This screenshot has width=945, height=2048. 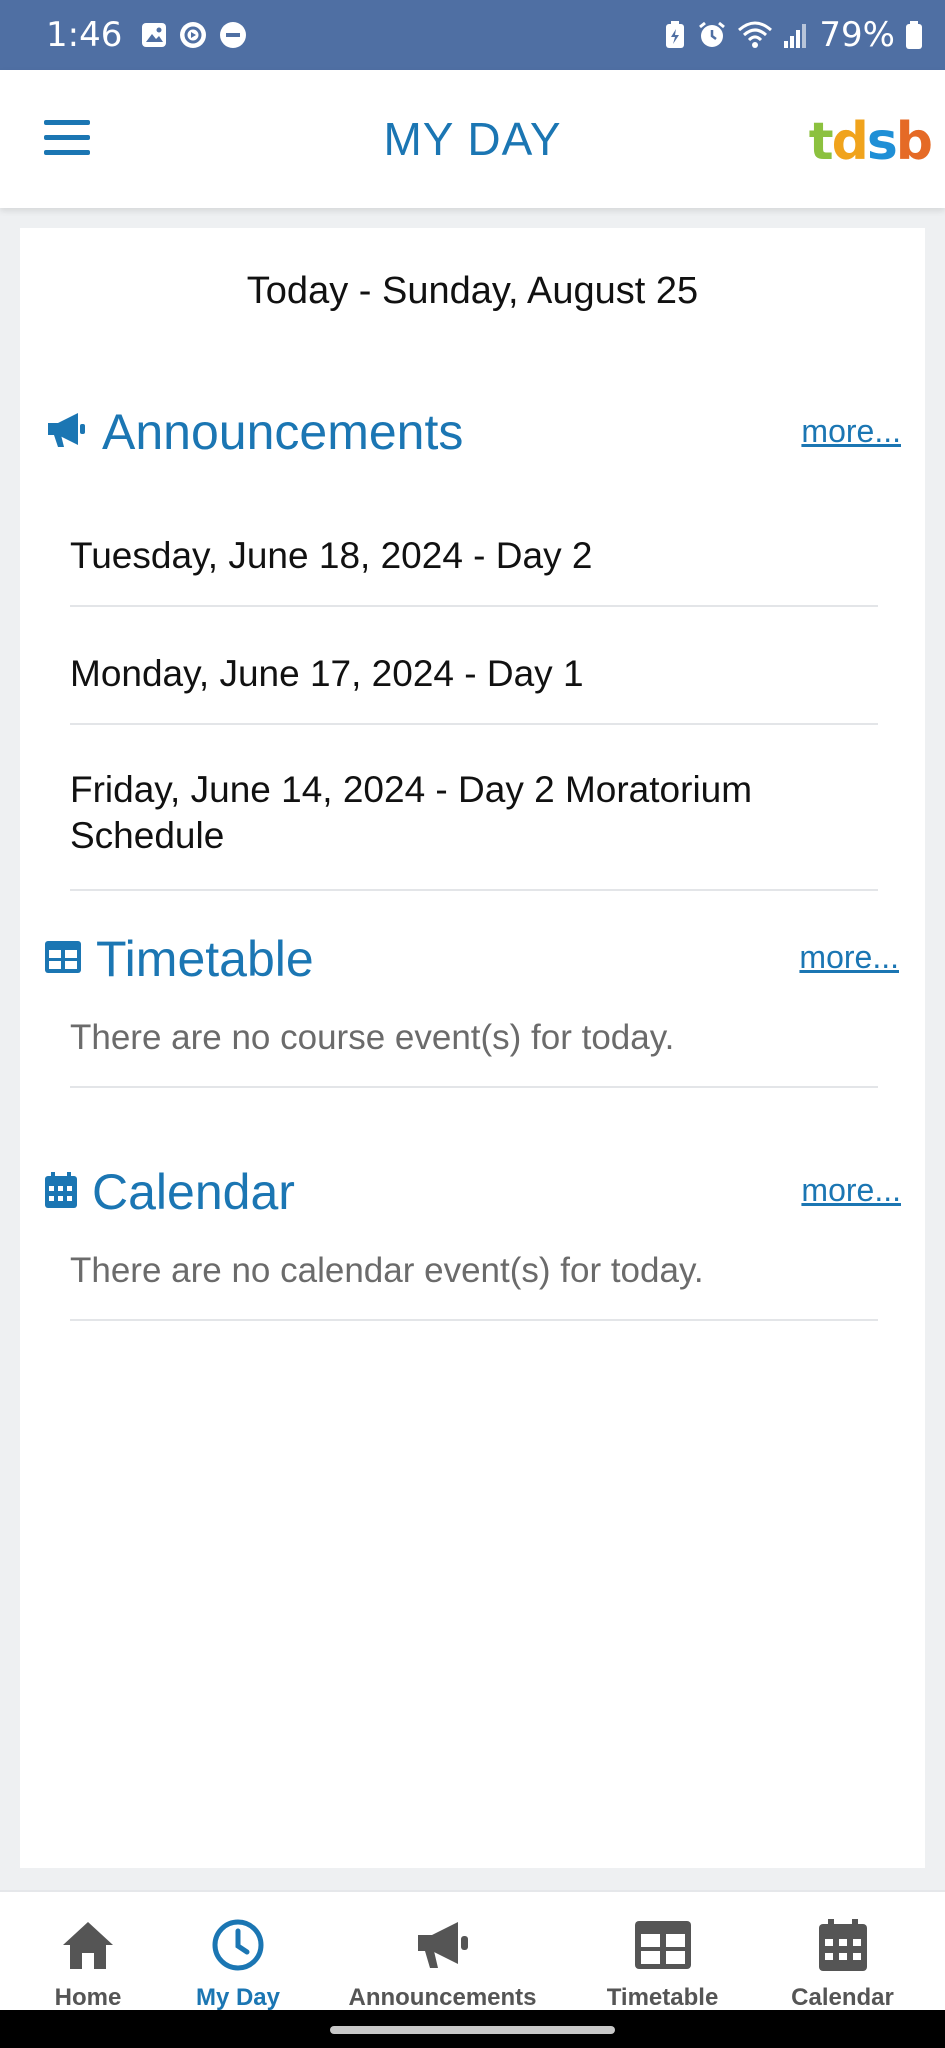 I want to click on announcements-title: Announcements, so click(x=283, y=432).